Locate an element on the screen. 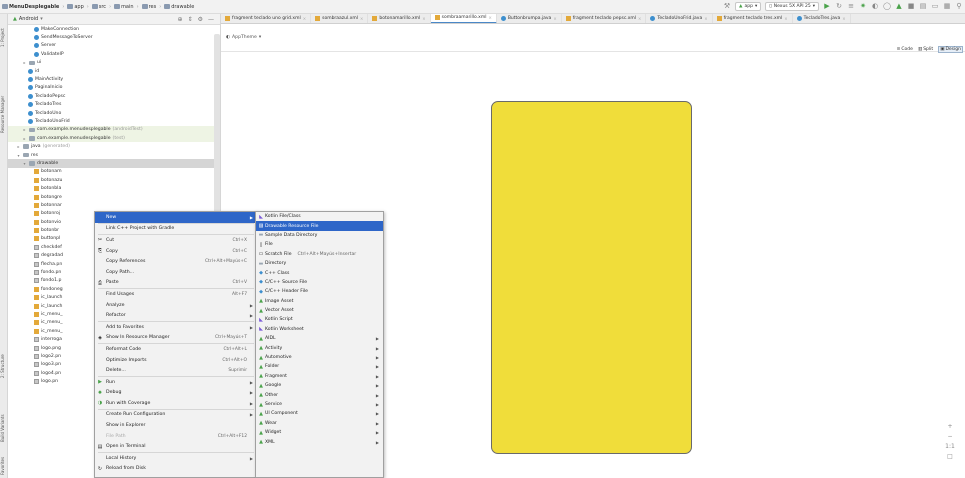  build-variants-tool-tab: Build Variants is located at coordinates (4, 428).